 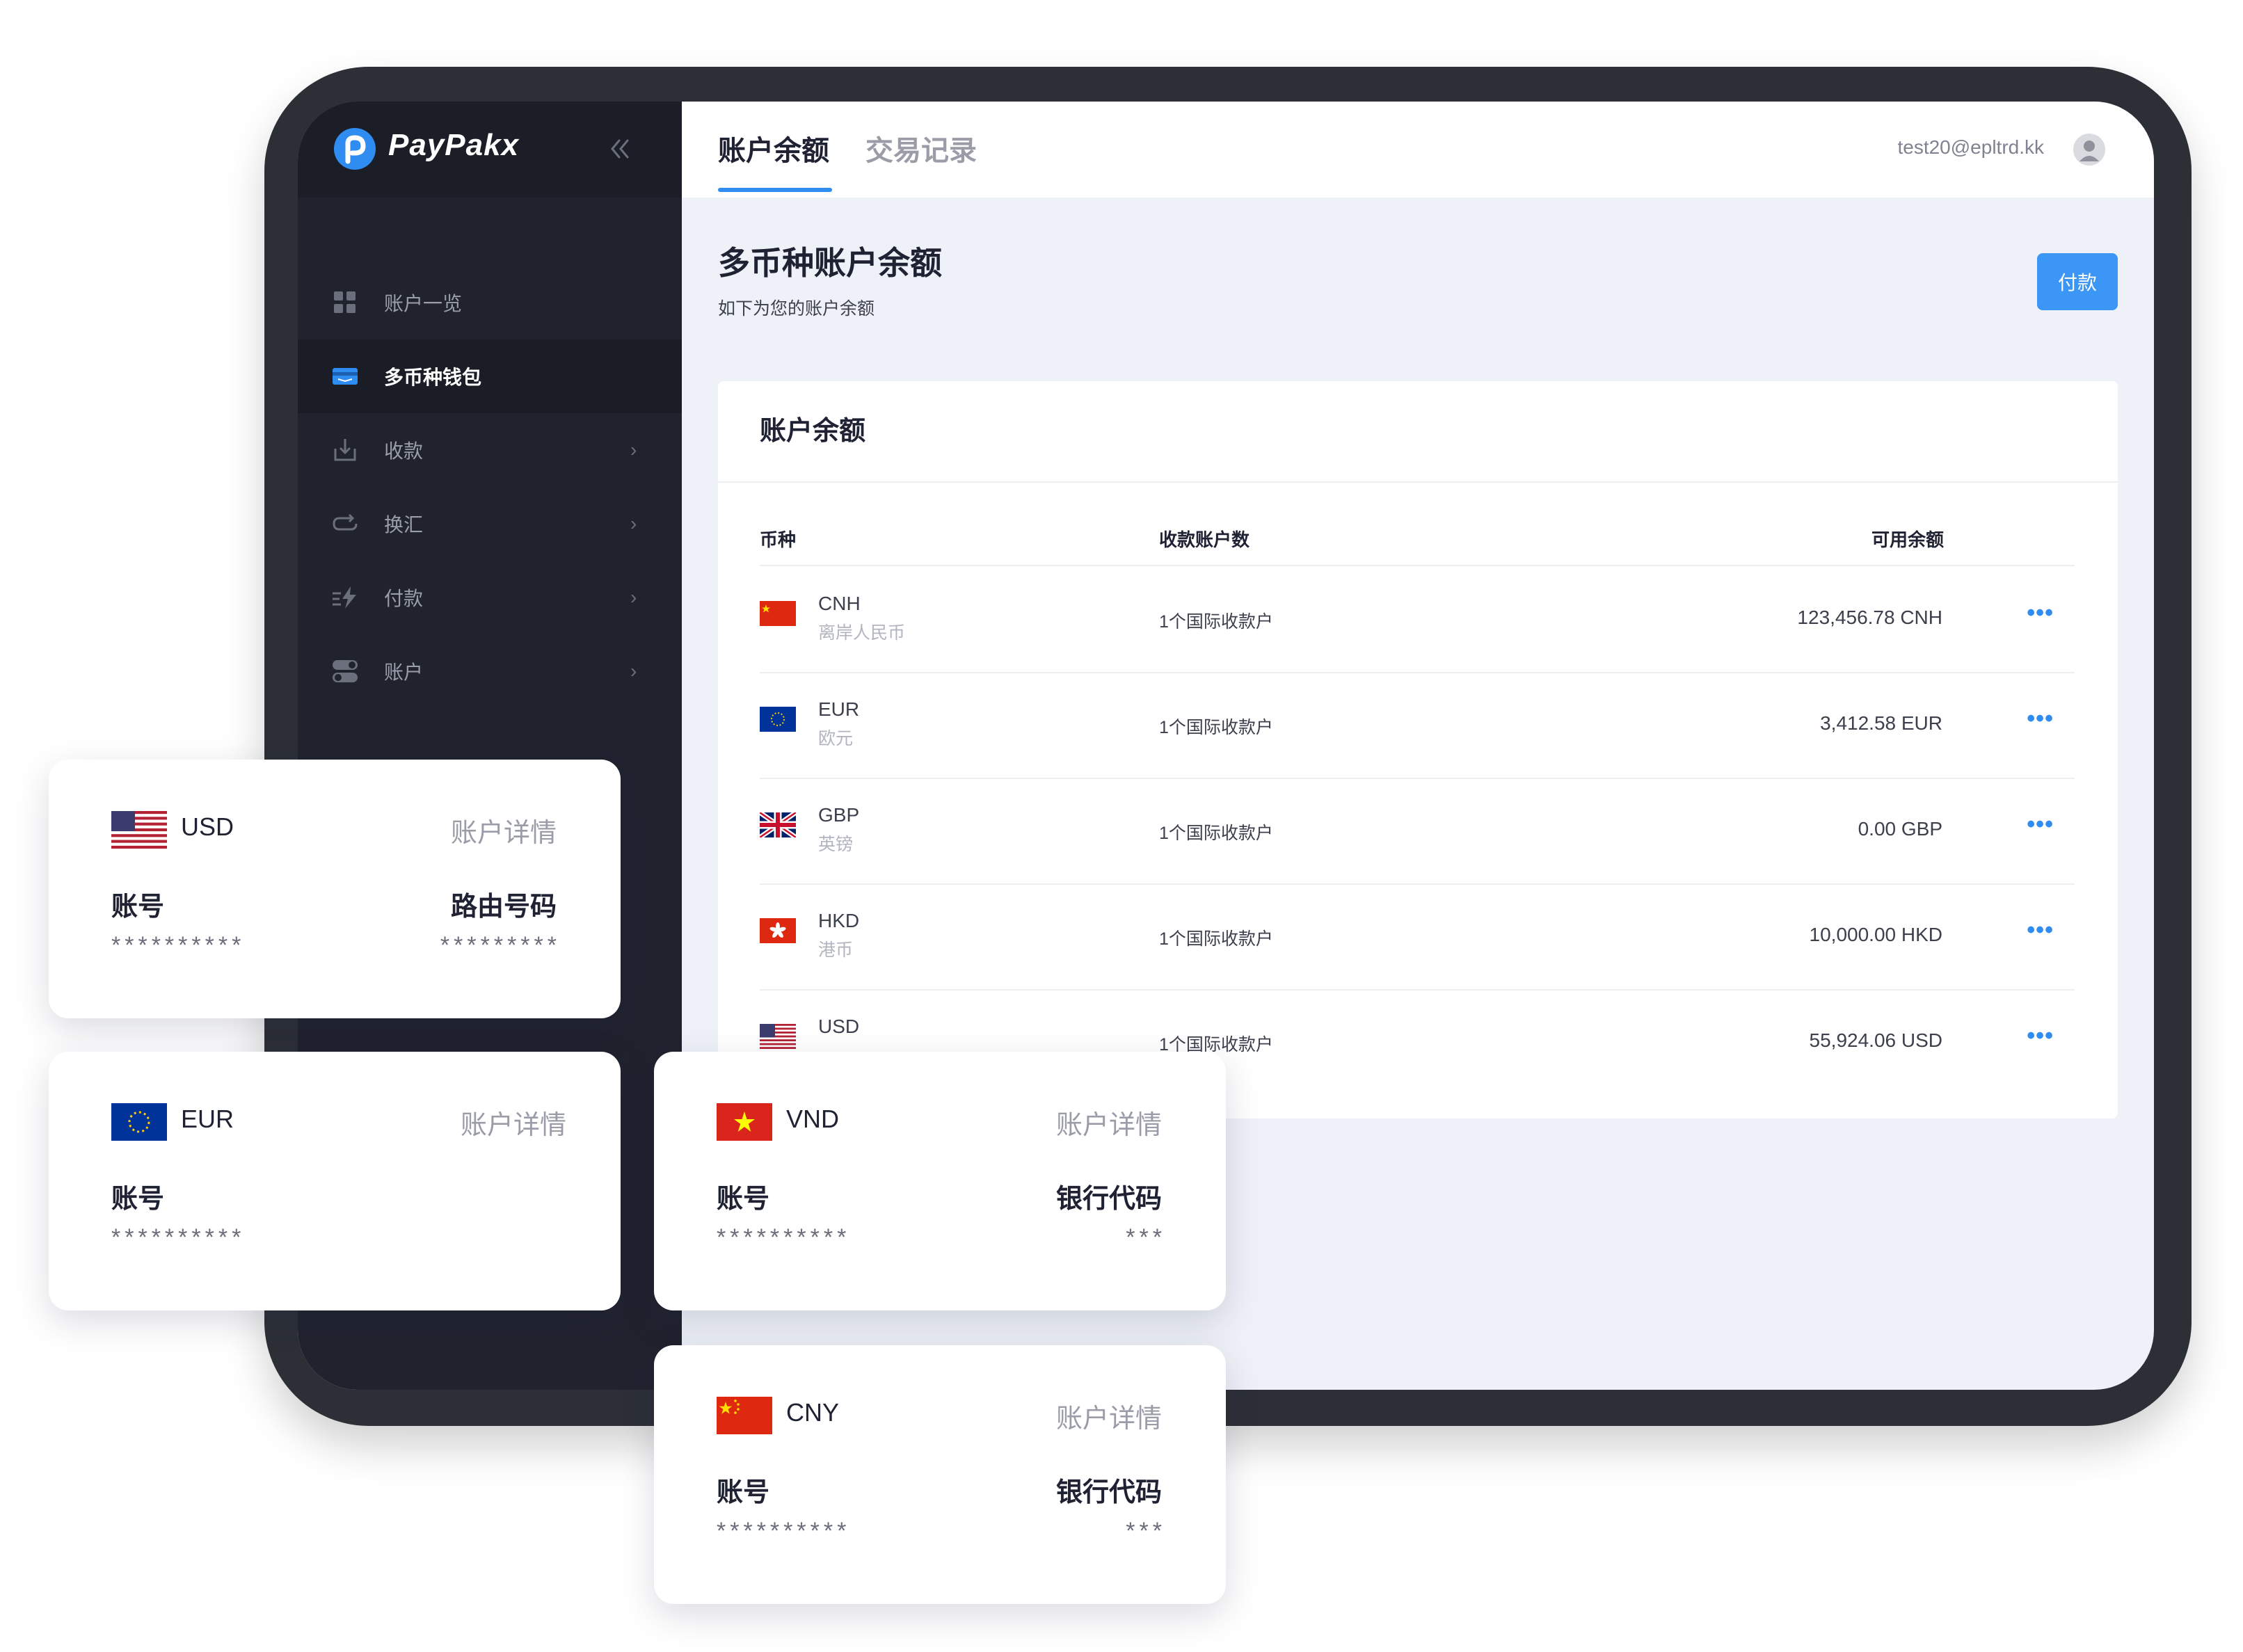 I want to click on sidebar-item-exchange: 换汇 ›, so click(x=490, y=524).